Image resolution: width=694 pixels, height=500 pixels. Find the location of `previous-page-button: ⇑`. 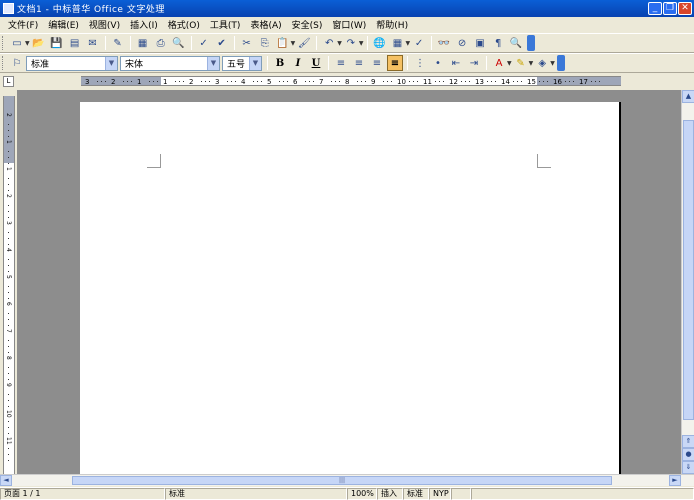

previous-page-button: ⇑ is located at coordinates (688, 441).